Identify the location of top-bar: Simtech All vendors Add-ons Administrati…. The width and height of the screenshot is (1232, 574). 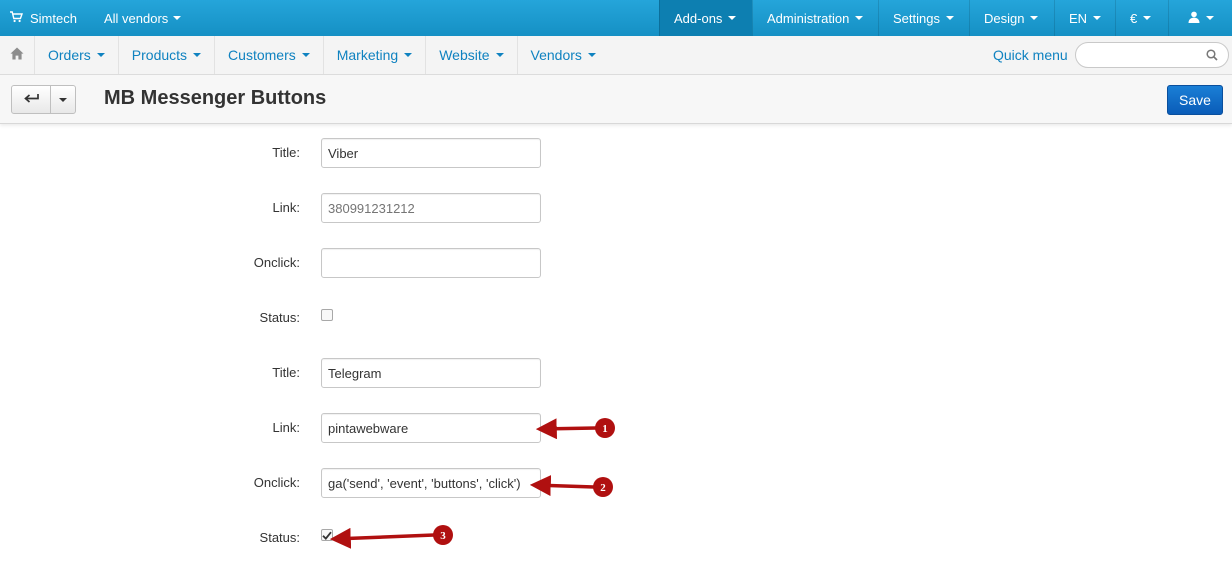
(616, 18).